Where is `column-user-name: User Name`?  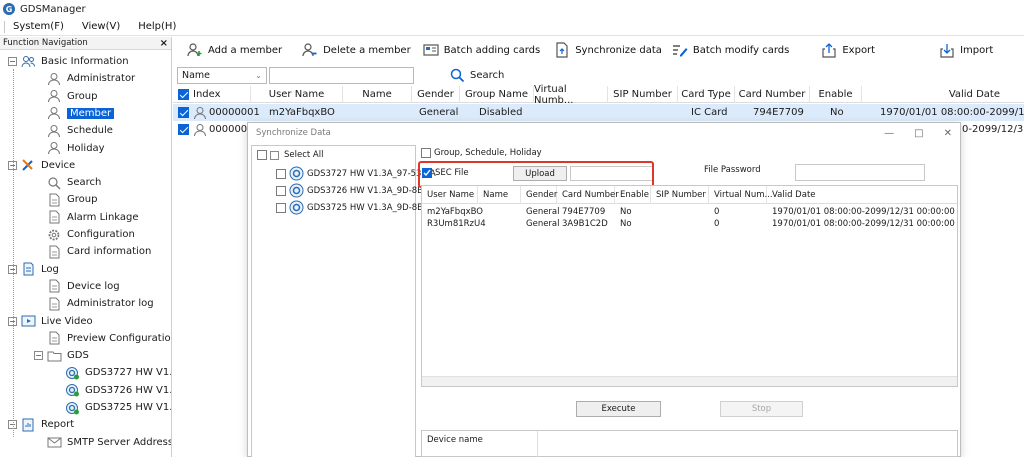
column-user-name: User Name is located at coordinates (297, 94).